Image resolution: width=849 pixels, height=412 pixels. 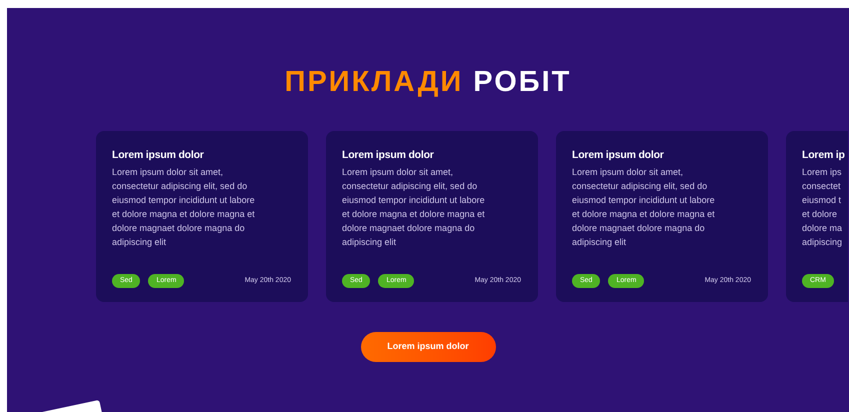 What do you see at coordinates (823, 207) in the screenshot?
I see `card-description: Lorem ips consectet eiusmod t et dolore dolore ma adipiscing` at bounding box center [823, 207].